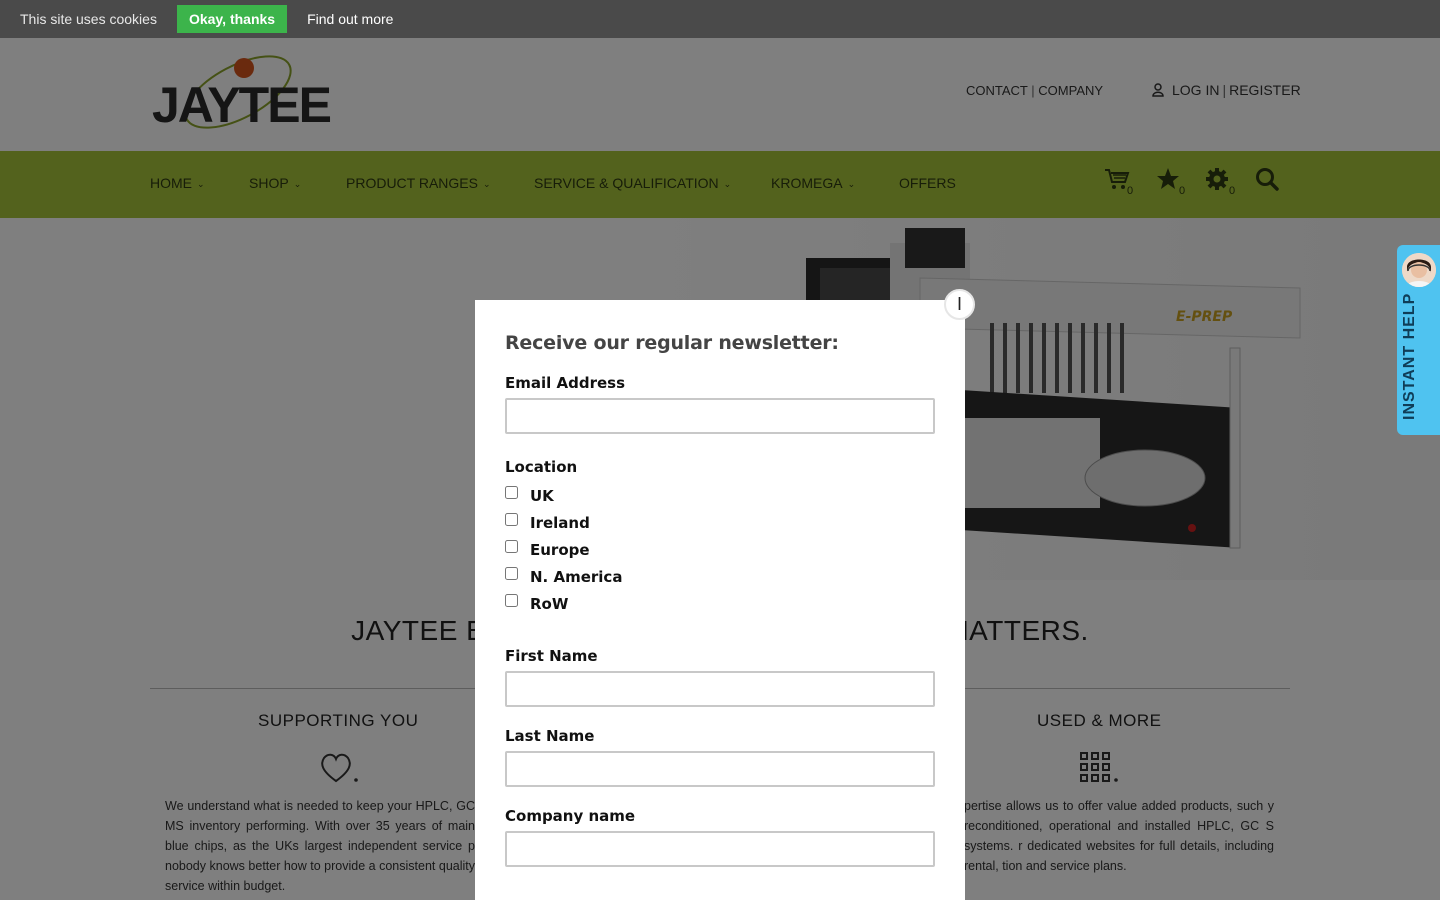  I want to click on location-checkbox-ireland, so click(511, 519).